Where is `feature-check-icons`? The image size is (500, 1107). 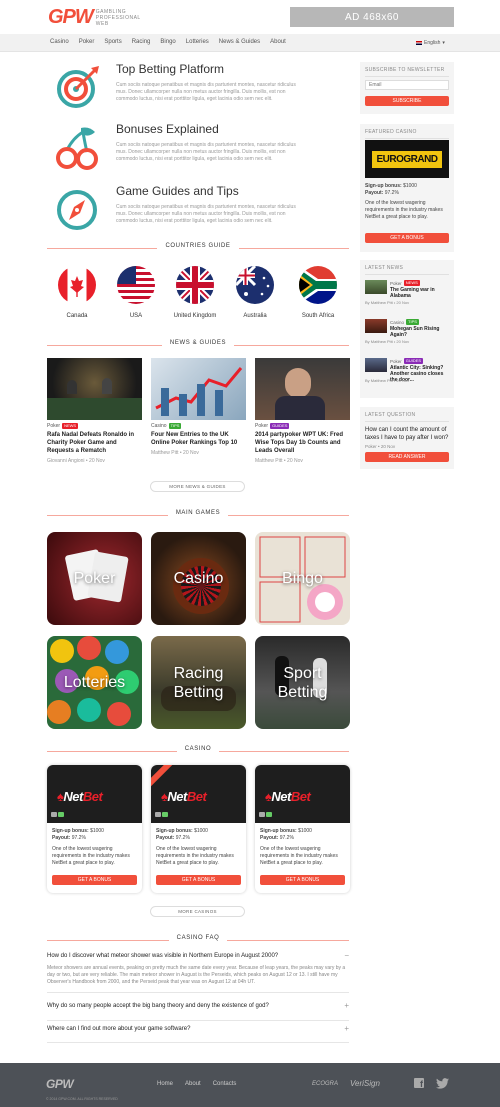
feature-check-icons is located at coordinates (265, 814).